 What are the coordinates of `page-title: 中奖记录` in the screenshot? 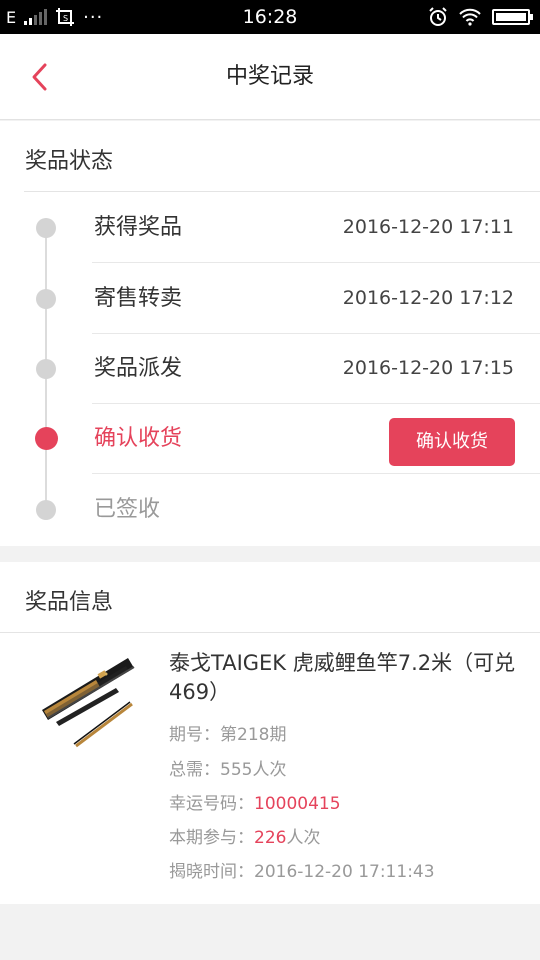 It's located at (269, 76).